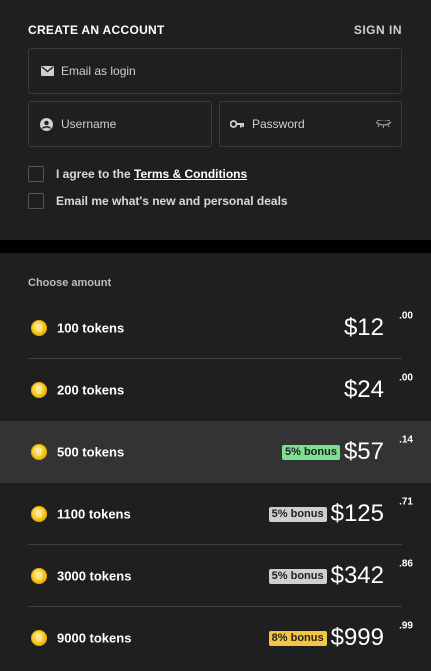 The image size is (431, 671). Describe the element at coordinates (91, 452) in the screenshot. I see `token-amount-label: 500 tokens` at that location.